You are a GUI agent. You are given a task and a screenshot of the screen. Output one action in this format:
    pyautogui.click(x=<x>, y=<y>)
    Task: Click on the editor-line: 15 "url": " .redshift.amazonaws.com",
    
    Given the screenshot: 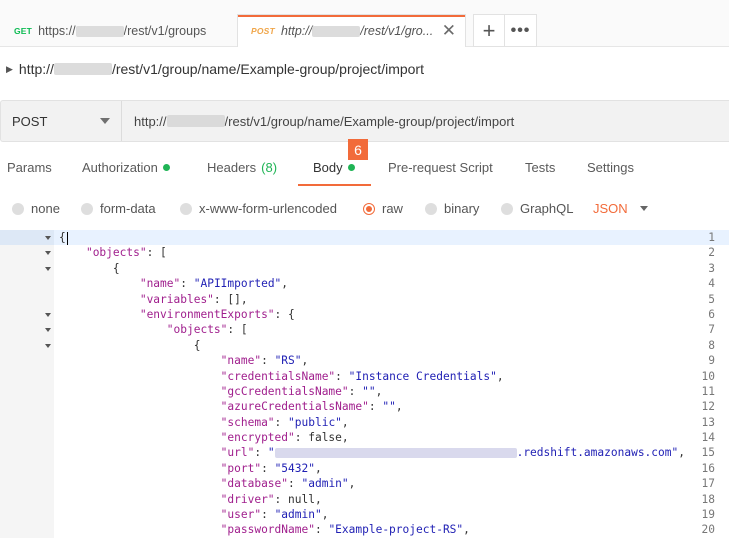 What is the action you would take?
    pyautogui.click(x=364, y=453)
    